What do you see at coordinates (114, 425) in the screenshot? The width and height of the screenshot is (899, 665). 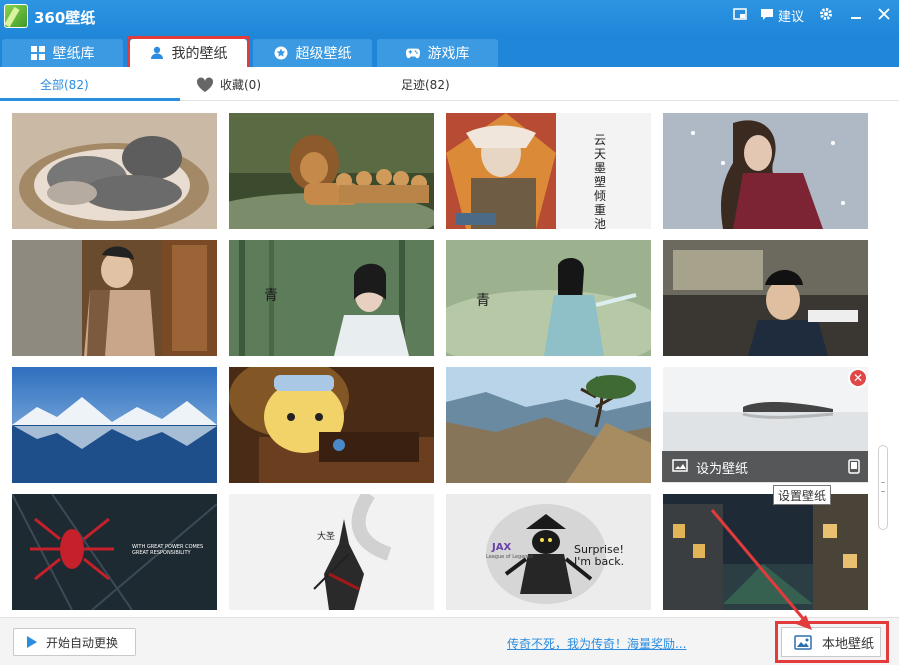 I see `wallpaper-thumbnail-mountain-lake` at bounding box center [114, 425].